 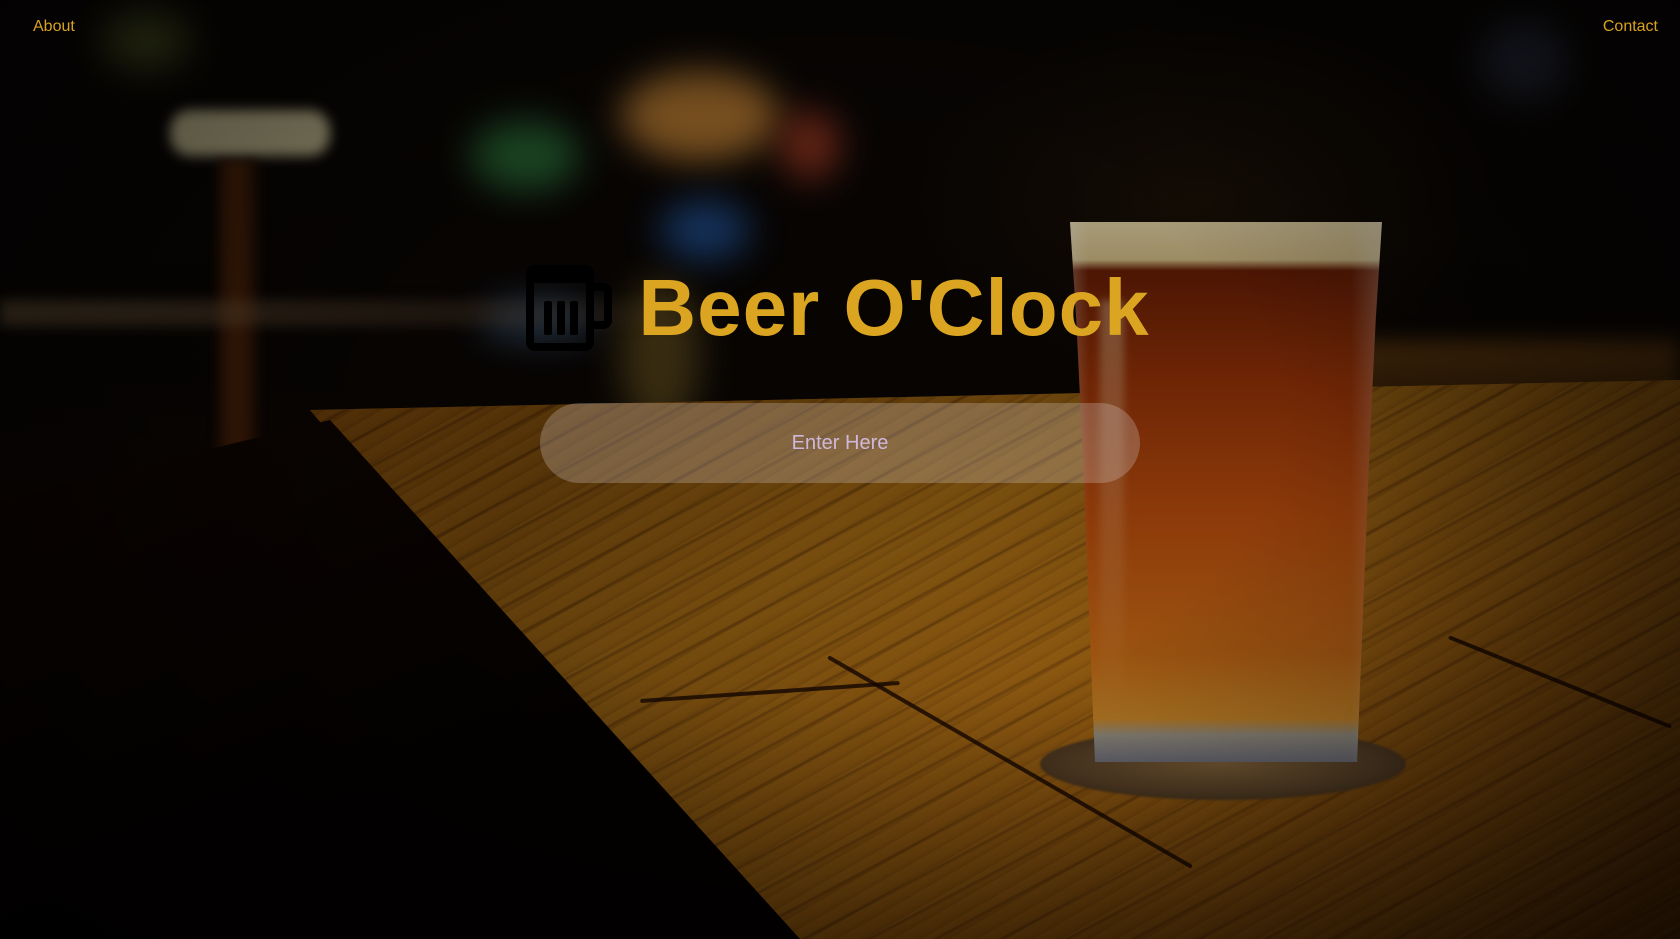 I want to click on beer-mug-icon, so click(x=569, y=308).